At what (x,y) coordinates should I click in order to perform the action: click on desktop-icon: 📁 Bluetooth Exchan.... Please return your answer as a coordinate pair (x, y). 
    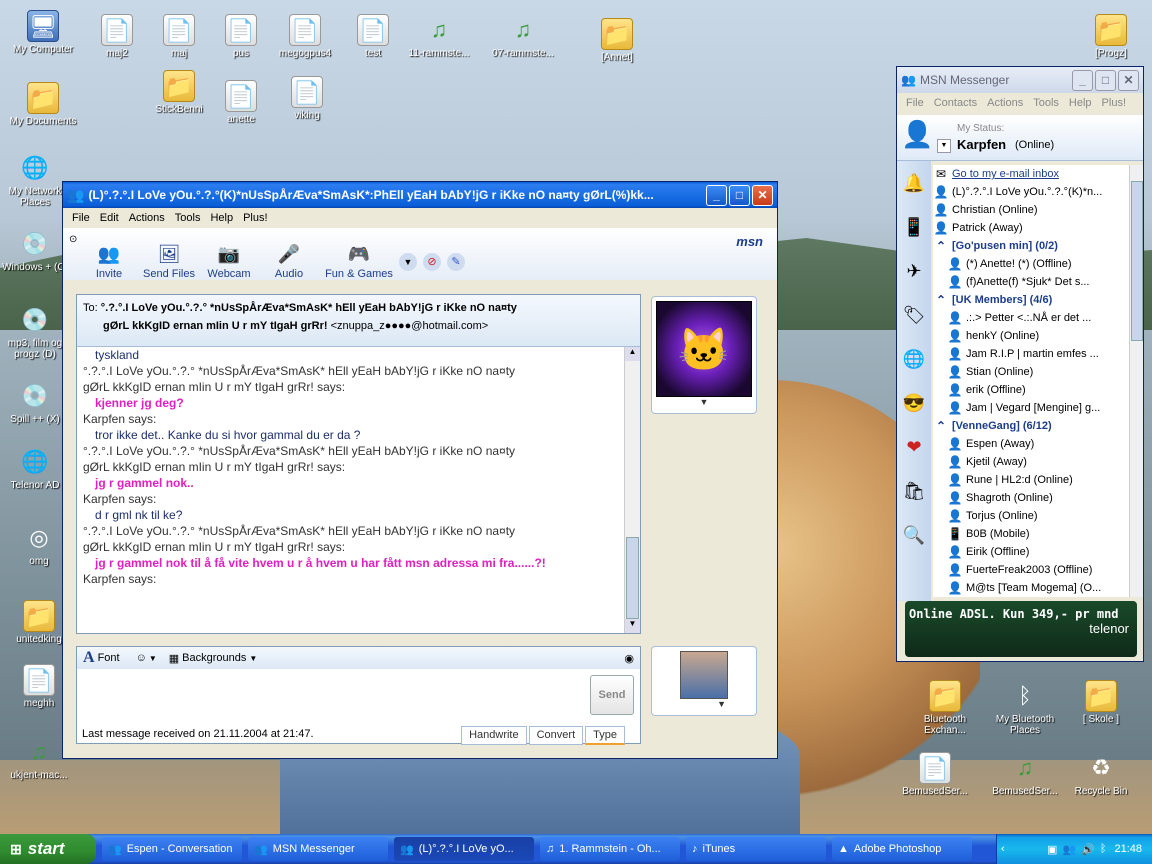
    Looking at the image, I should click on (945, 708).